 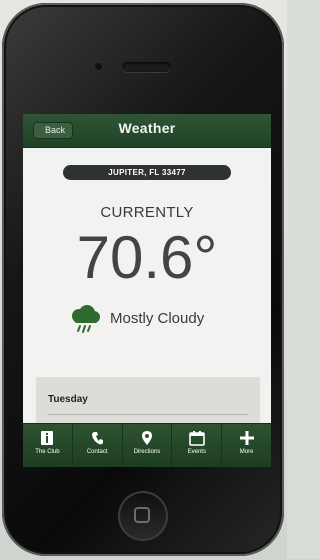 I want to click on nav-bar: Back Weather, so click(x=147, y=131).